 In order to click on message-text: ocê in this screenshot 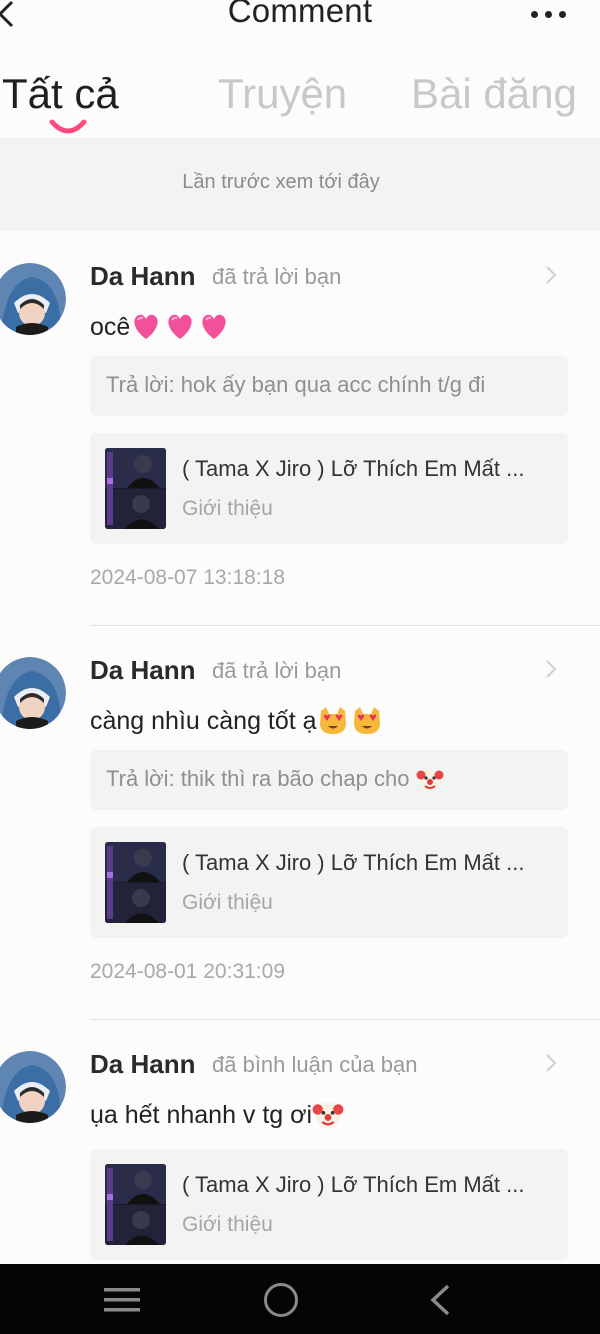, I will do `click(110, 327)`.